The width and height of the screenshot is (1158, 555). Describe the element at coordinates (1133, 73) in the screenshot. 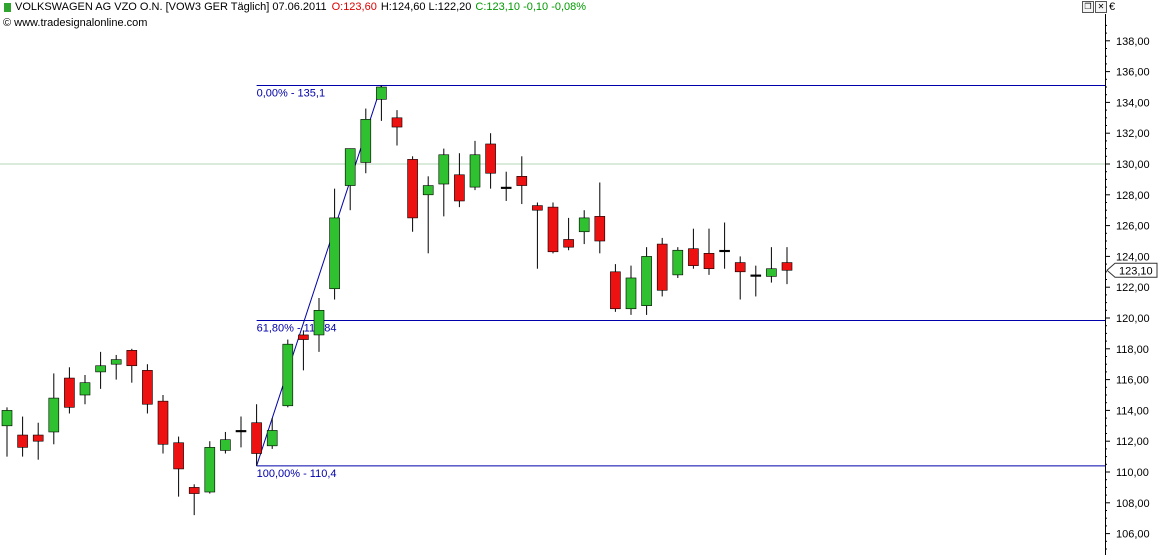

I see `price-tick-label: 136,00` at that location.